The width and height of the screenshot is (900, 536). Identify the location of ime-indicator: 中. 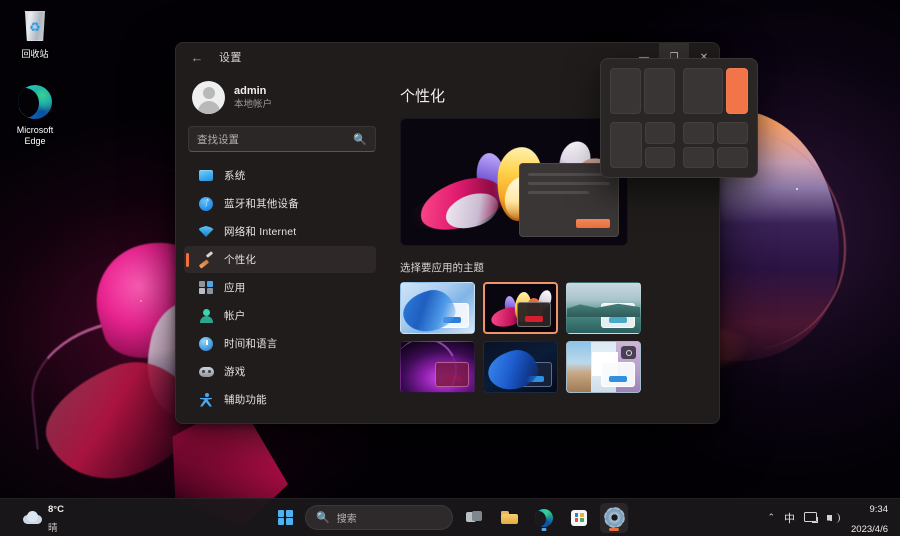
(789, 518).